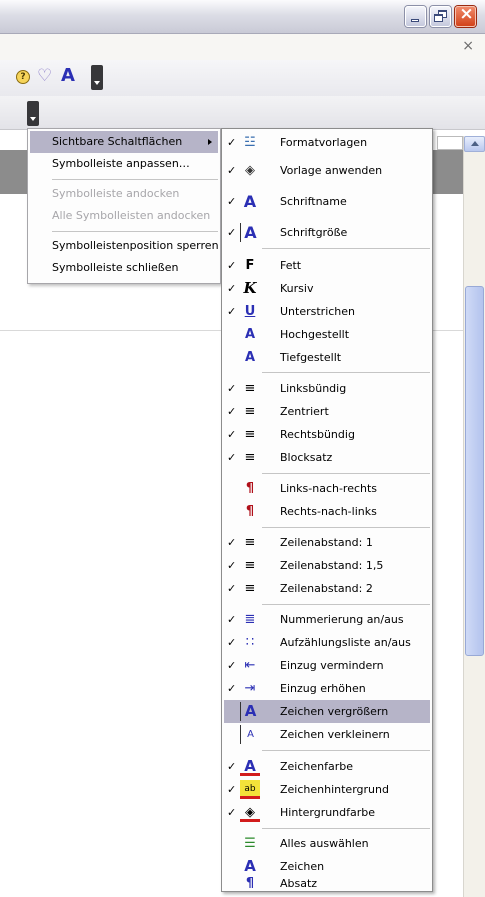 The image size is (485, 897). Describe the element at coordinates (250, 588) in the screenshot. I see `line-spacing-2-icon: ≡` at that location.